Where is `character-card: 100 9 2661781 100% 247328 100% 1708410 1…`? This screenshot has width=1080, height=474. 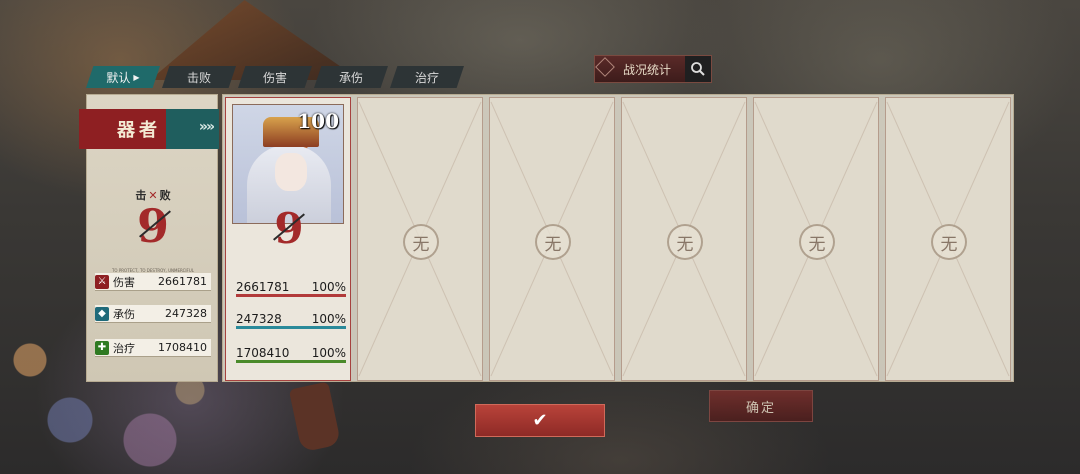
character-card: 100 9 2661781 100% 247328 100% 1708410 1… is located at coordinates (288, 239).